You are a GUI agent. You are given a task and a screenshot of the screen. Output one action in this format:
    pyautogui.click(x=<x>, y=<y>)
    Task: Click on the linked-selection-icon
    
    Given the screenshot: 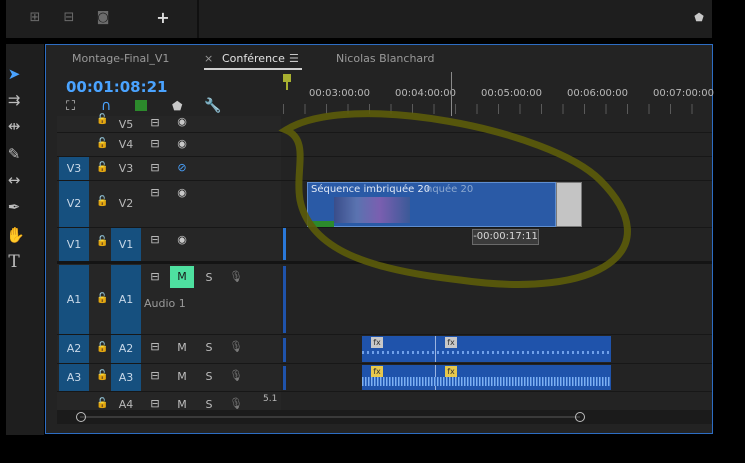 What is the action you would take?
    pyautogui.click(x=141, y=105)
    